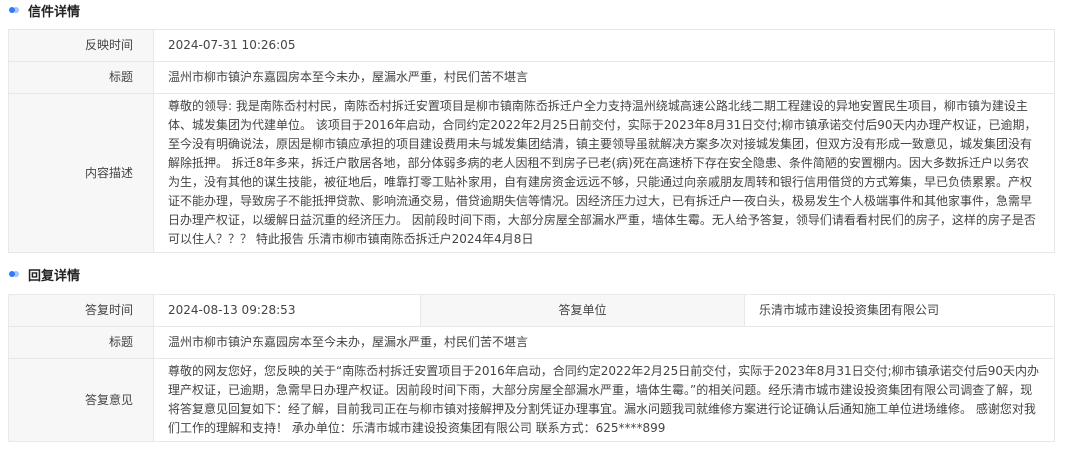 The width and height of the screenshot is (1080, 456). I want to click on reply-time-value: 2024-08-13 09:28:53, so click(287, 310).